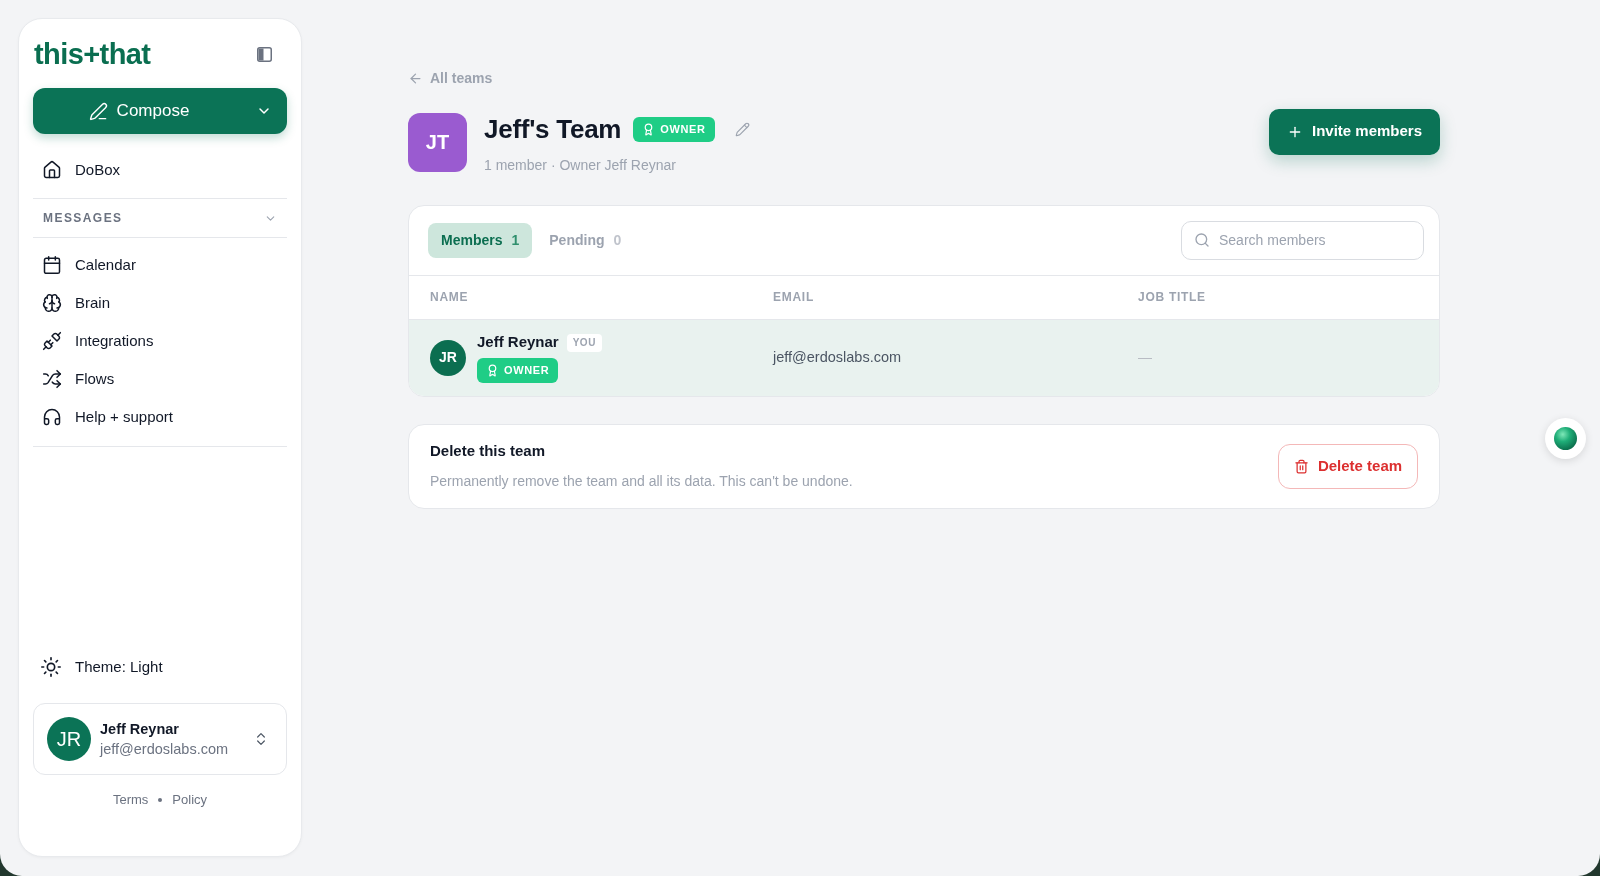 This screenshot has height=876, width=1600. What do you see at coordinates (553, 129) in the screenshot?
I see `team-name: Jeff's Team` at bounding box center [553, 129].